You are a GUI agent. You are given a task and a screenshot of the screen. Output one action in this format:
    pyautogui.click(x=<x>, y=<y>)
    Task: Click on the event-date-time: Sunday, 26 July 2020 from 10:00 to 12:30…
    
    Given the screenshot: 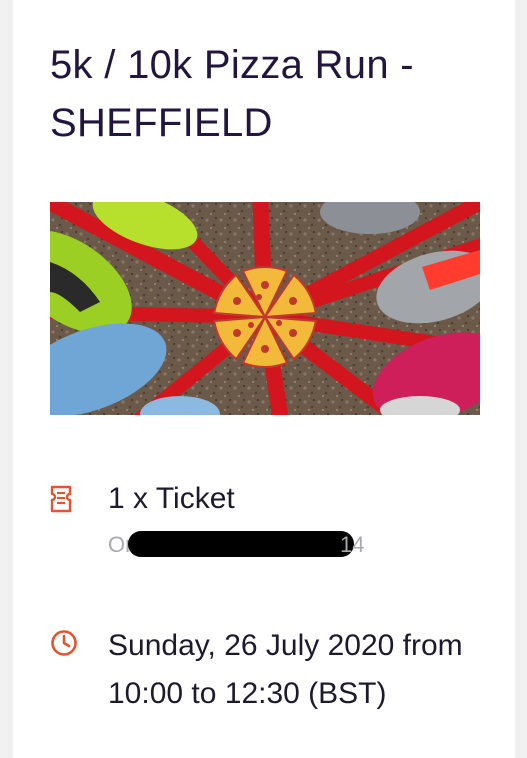 What is the action you would take?
    pyautogui.click(x=285, y=669)
    